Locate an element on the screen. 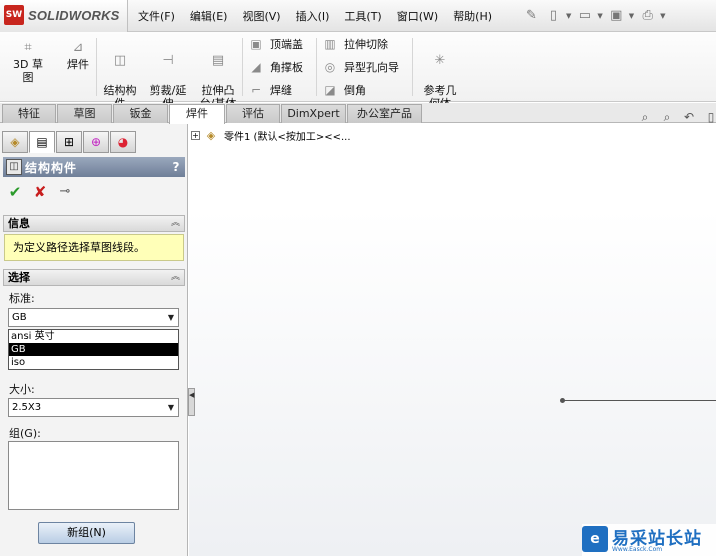  hole-wizard-label: 异型孔向导 is located at coordinates (371, 67).